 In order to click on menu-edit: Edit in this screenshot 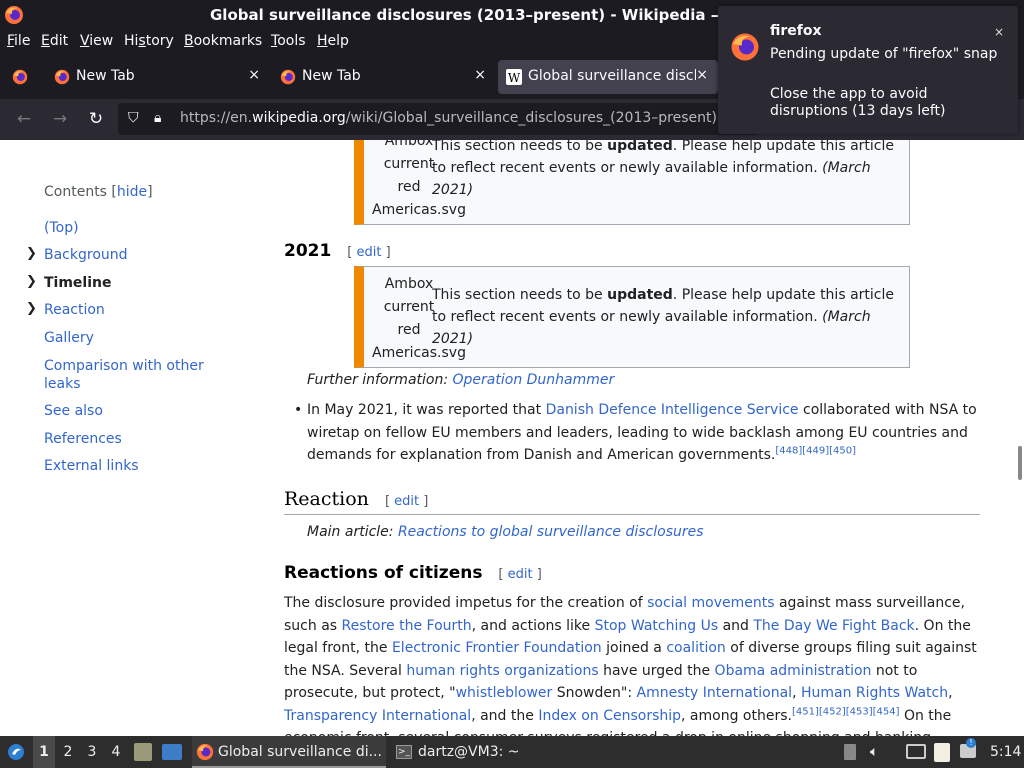, I will do `click(54, 41)`.